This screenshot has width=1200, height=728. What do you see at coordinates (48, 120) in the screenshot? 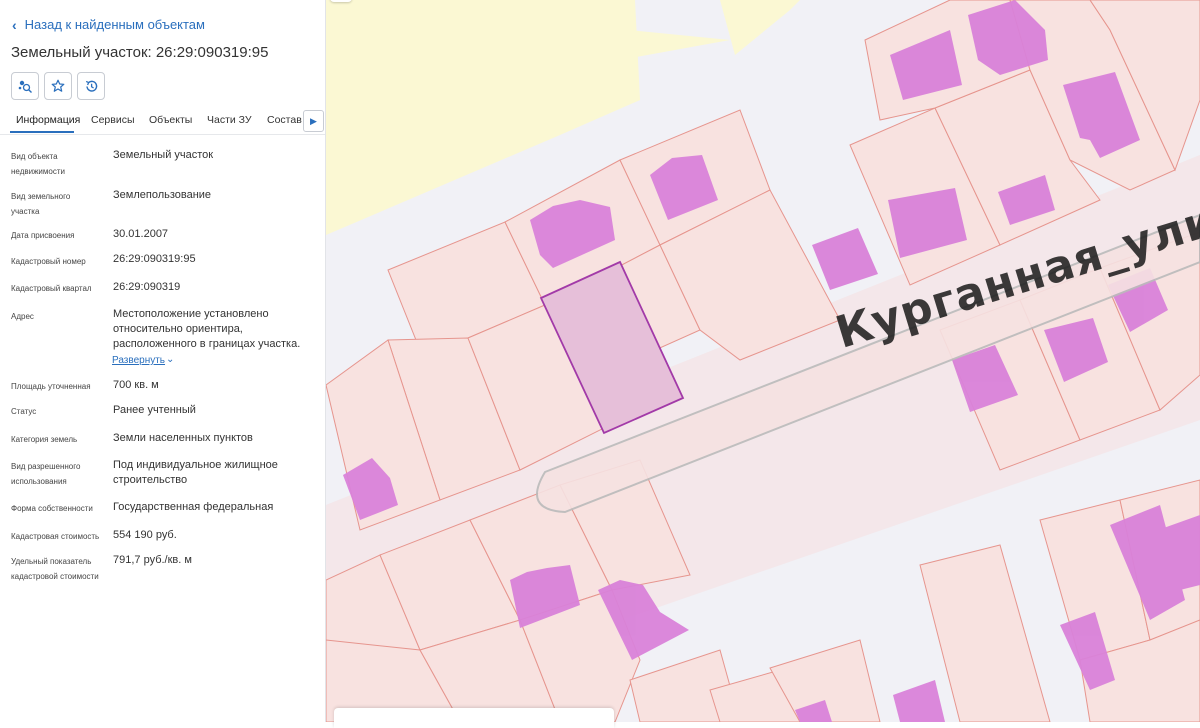
I see `tab-information: Информация` at bounding box center [48, 120].